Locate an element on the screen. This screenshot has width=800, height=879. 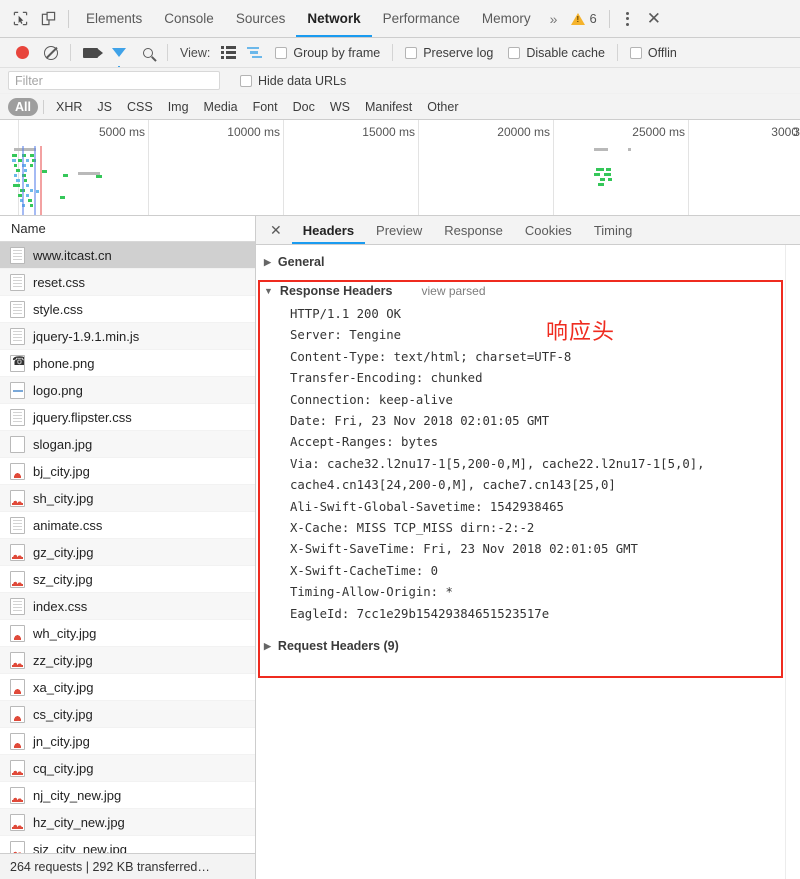
hide-data-urls-checkbox: Hide data URLs is located at coordinates (293, 81).